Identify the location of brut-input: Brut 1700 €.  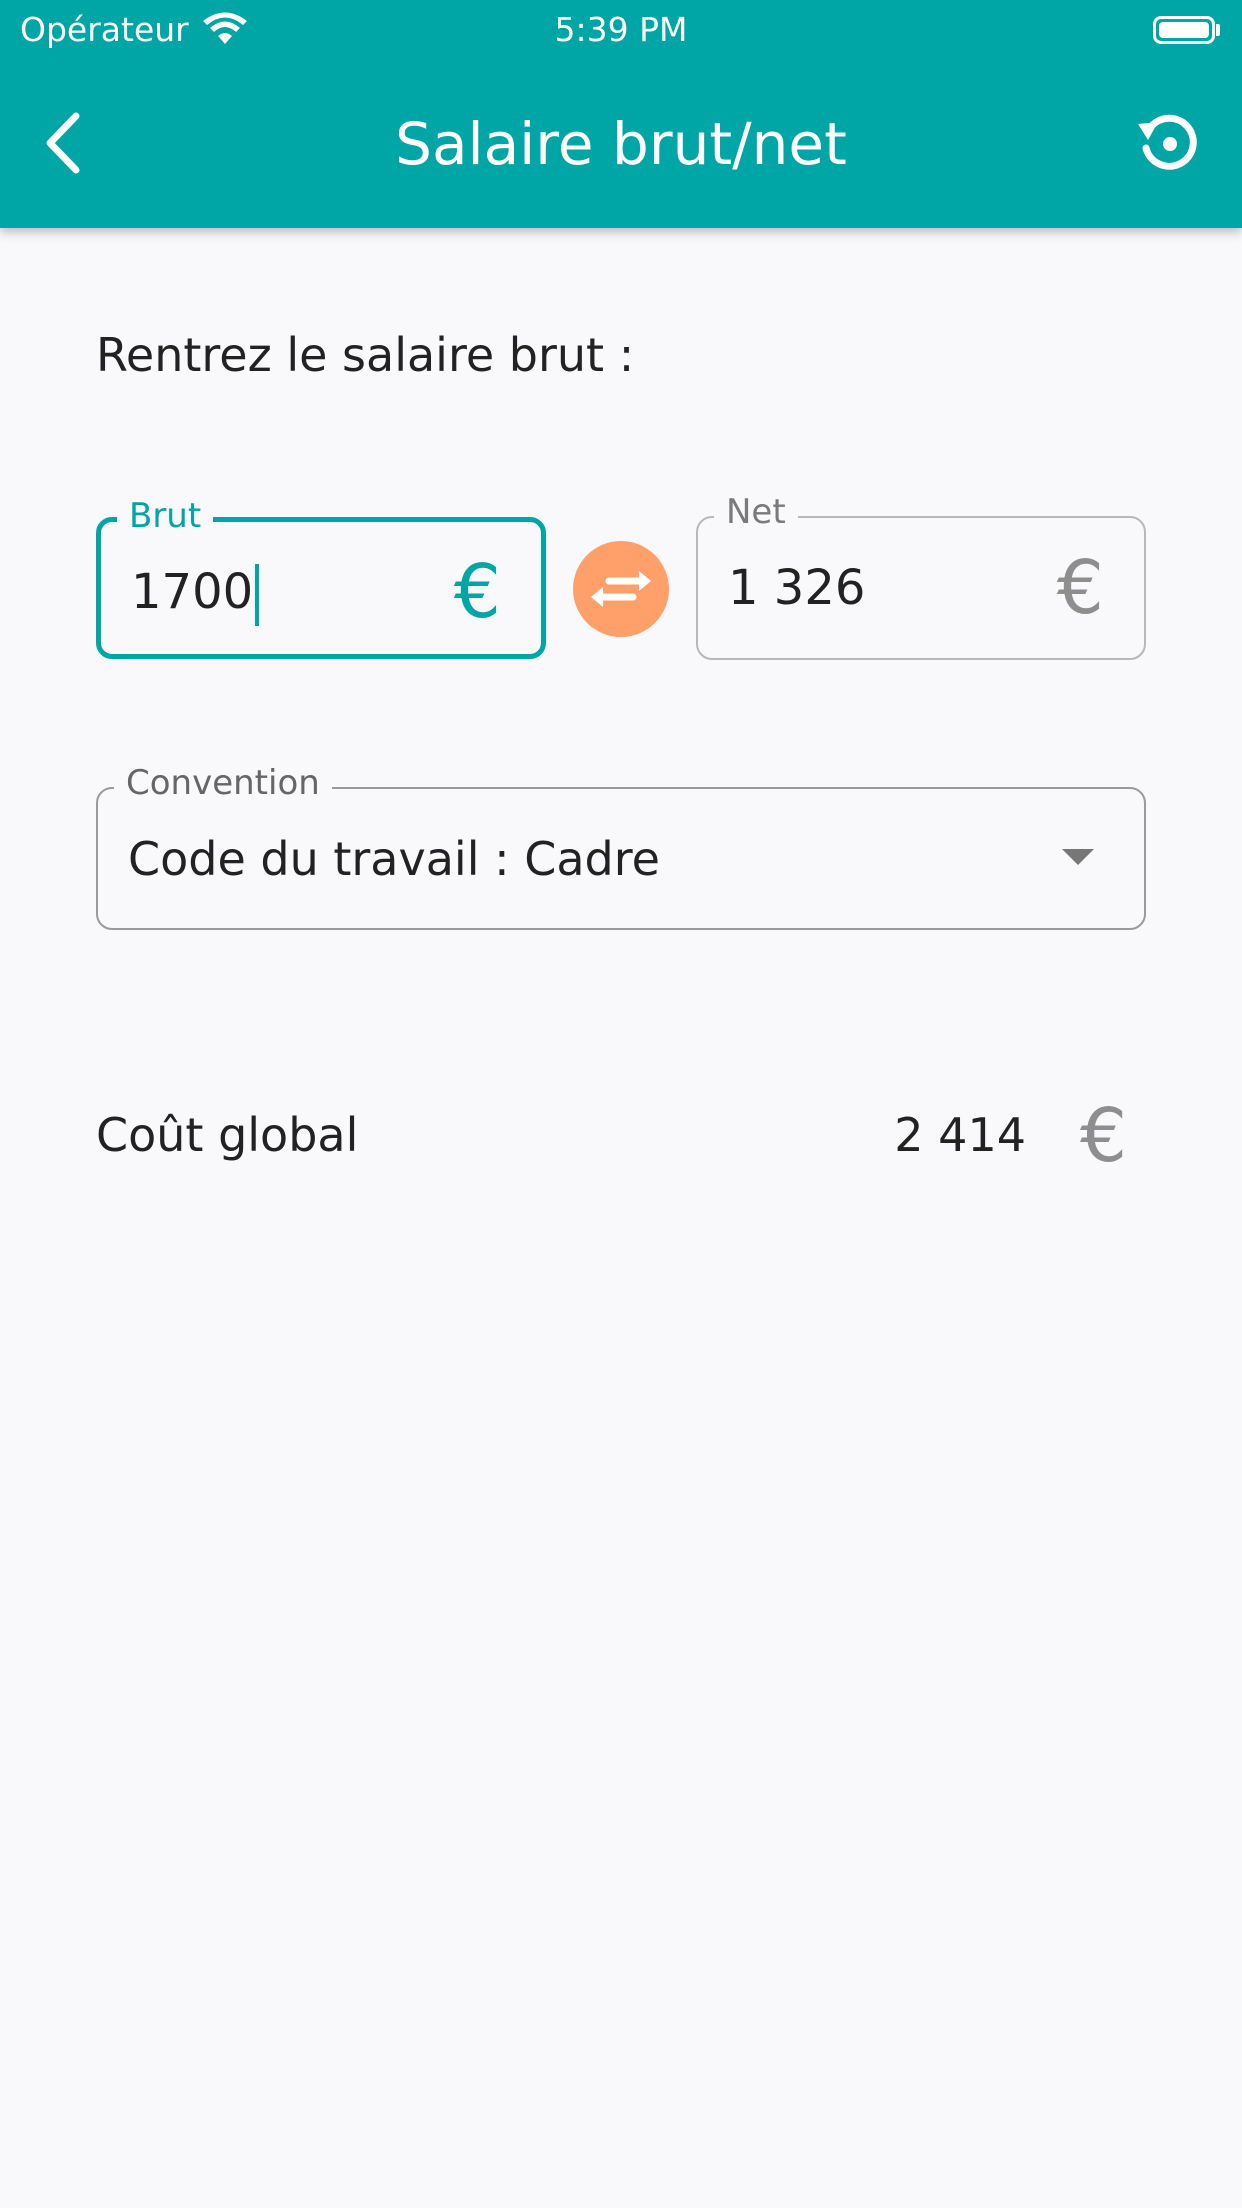
(321, 577).